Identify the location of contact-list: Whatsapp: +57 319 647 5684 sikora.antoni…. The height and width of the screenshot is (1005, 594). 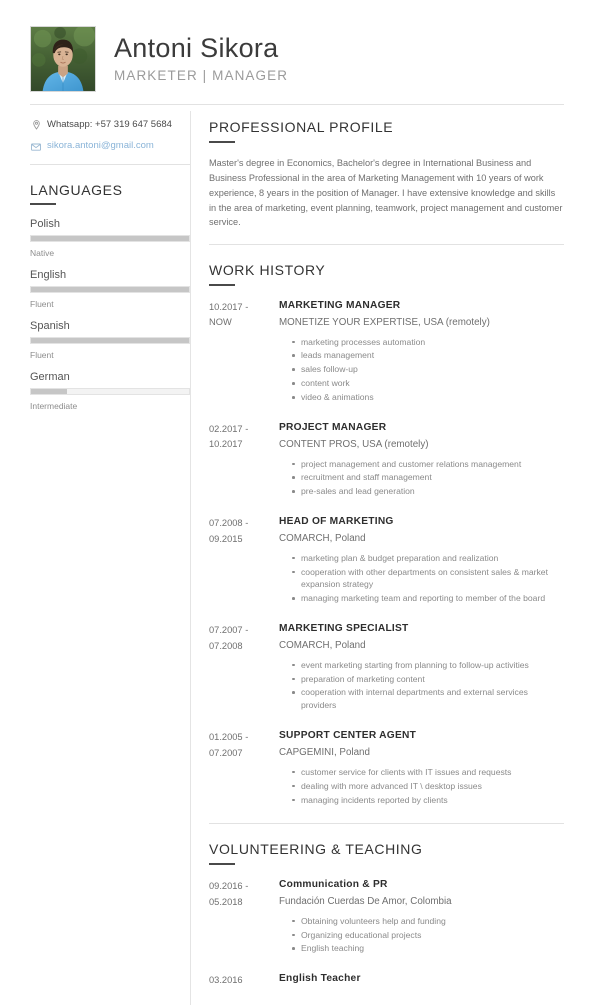
(110, 136).